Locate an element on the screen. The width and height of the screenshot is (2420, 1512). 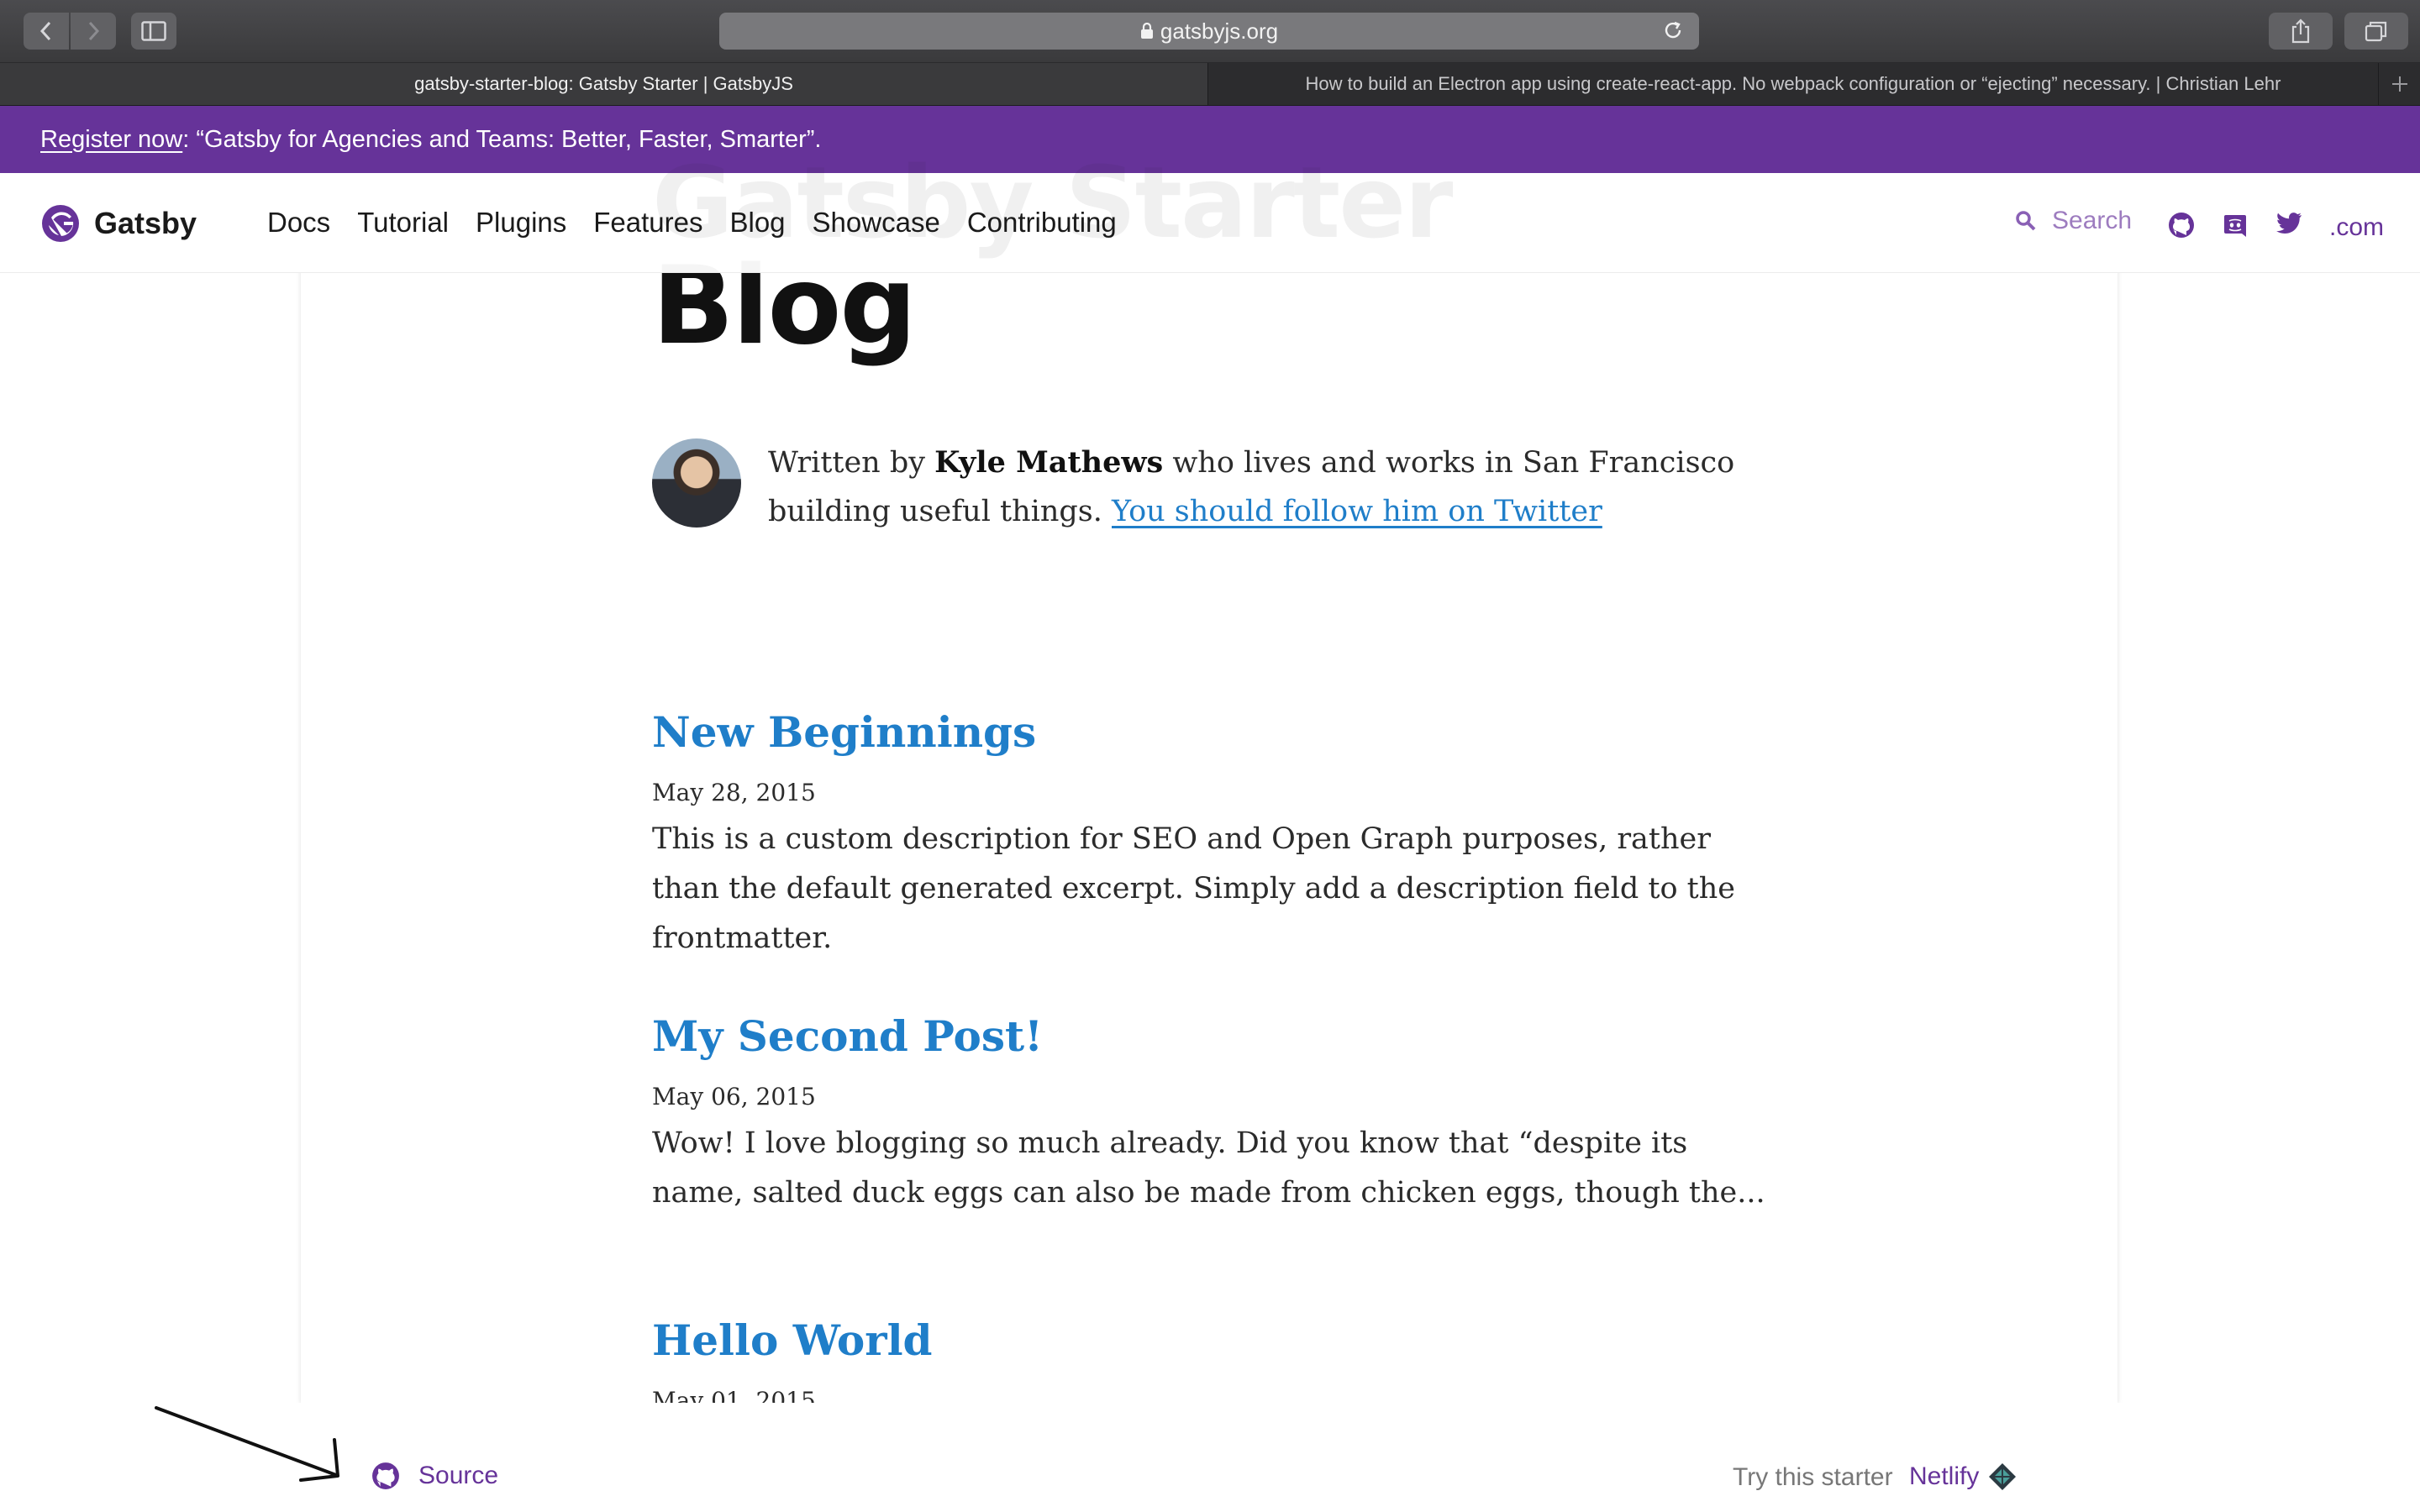
address-bar: gatsbyjs.org is located at coordinates (1209, 31).